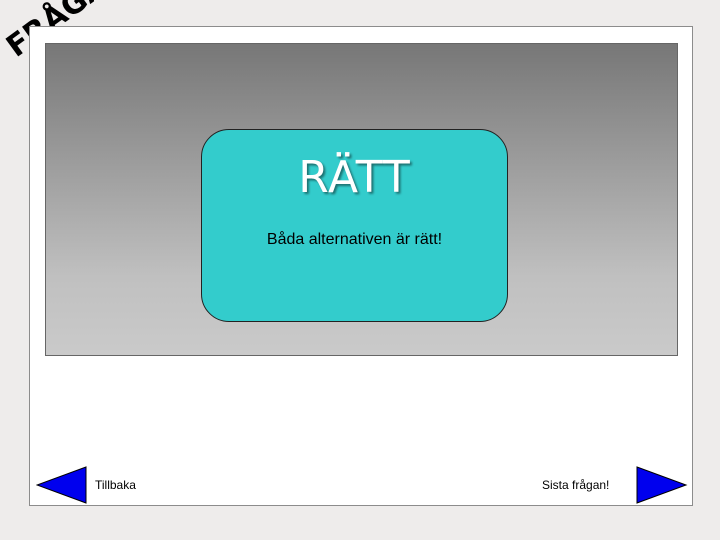 This screenshot has height=540, width=720. Describe the element at coordinates (575, 485) in the screenshot. I see `next-label: Sista frågan!` at that location.